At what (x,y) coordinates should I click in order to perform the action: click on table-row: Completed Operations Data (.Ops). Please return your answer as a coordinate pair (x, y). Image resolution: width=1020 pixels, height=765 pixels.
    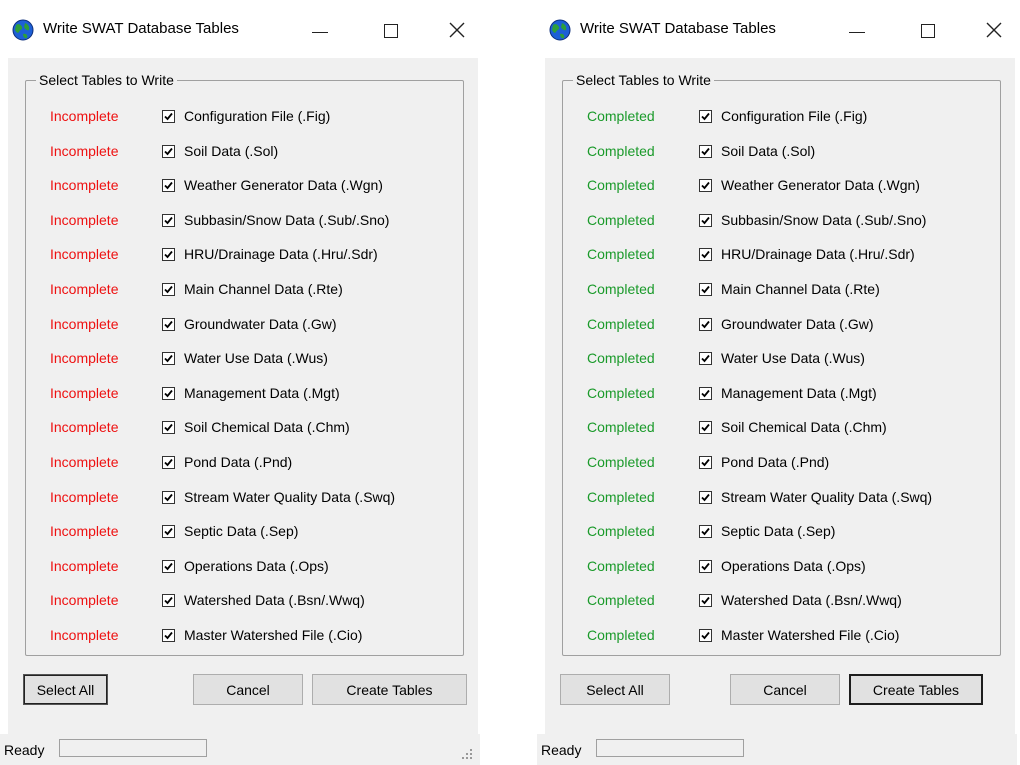
    Looking at the image, I should click on (780, 569).